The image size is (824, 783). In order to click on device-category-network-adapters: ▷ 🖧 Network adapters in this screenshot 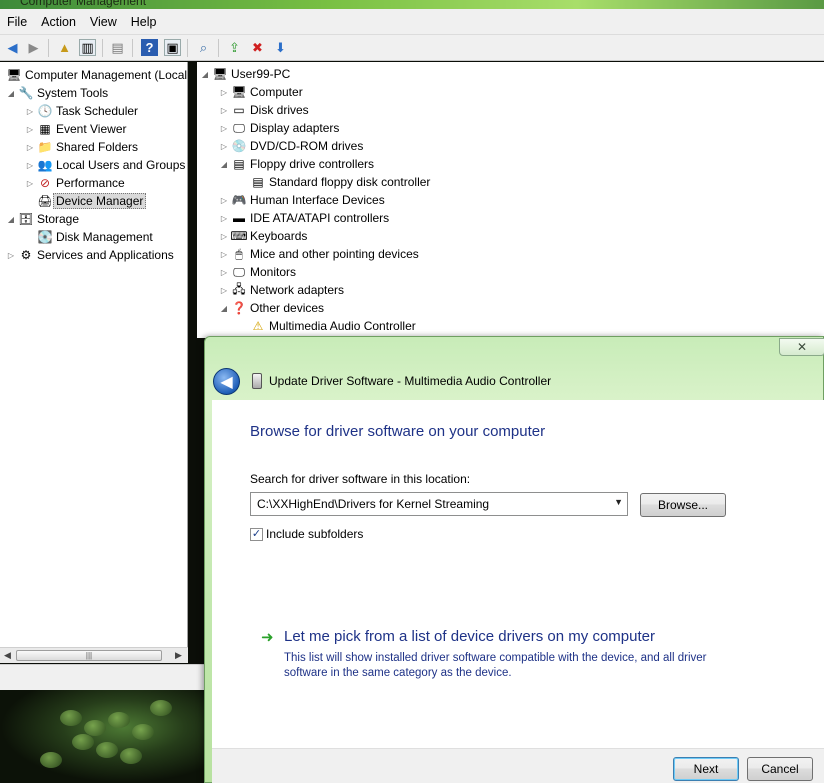, I will do `click(281, 290)`.